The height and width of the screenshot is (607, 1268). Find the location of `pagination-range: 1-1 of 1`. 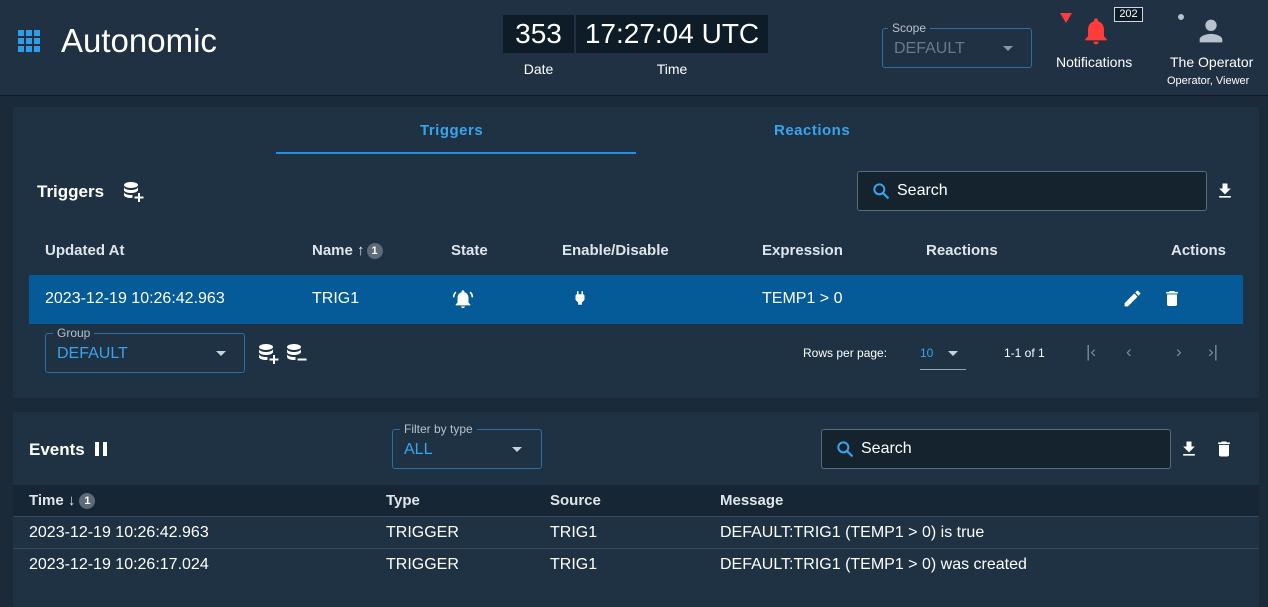

pagination-range: 1-1 of 1 is located at coordinates (1024, 353).